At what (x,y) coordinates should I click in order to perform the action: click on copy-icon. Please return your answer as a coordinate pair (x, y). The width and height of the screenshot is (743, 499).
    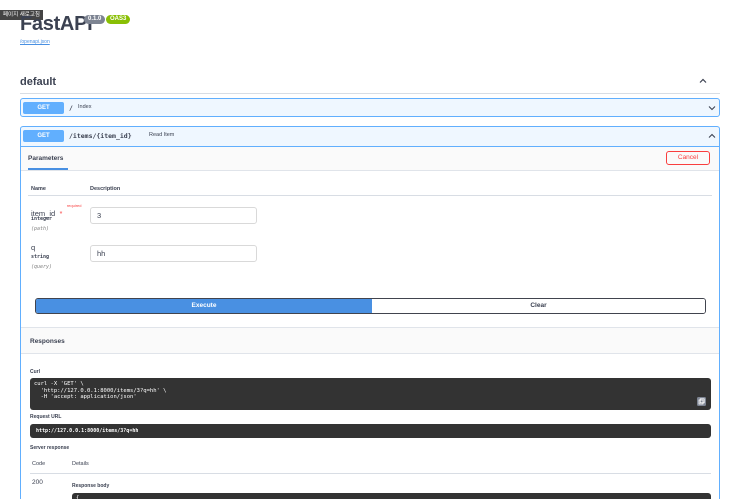
    Looking at the image, I should click on (701, 401).